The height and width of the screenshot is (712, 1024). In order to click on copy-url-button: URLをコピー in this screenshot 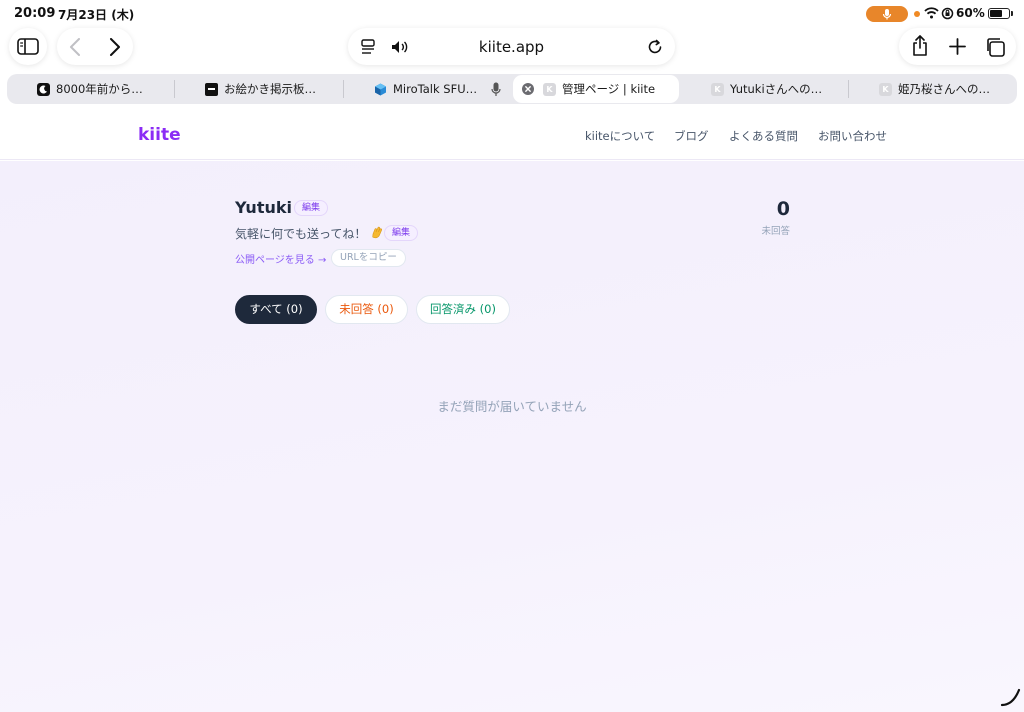, I will do `click(368, 258)`.